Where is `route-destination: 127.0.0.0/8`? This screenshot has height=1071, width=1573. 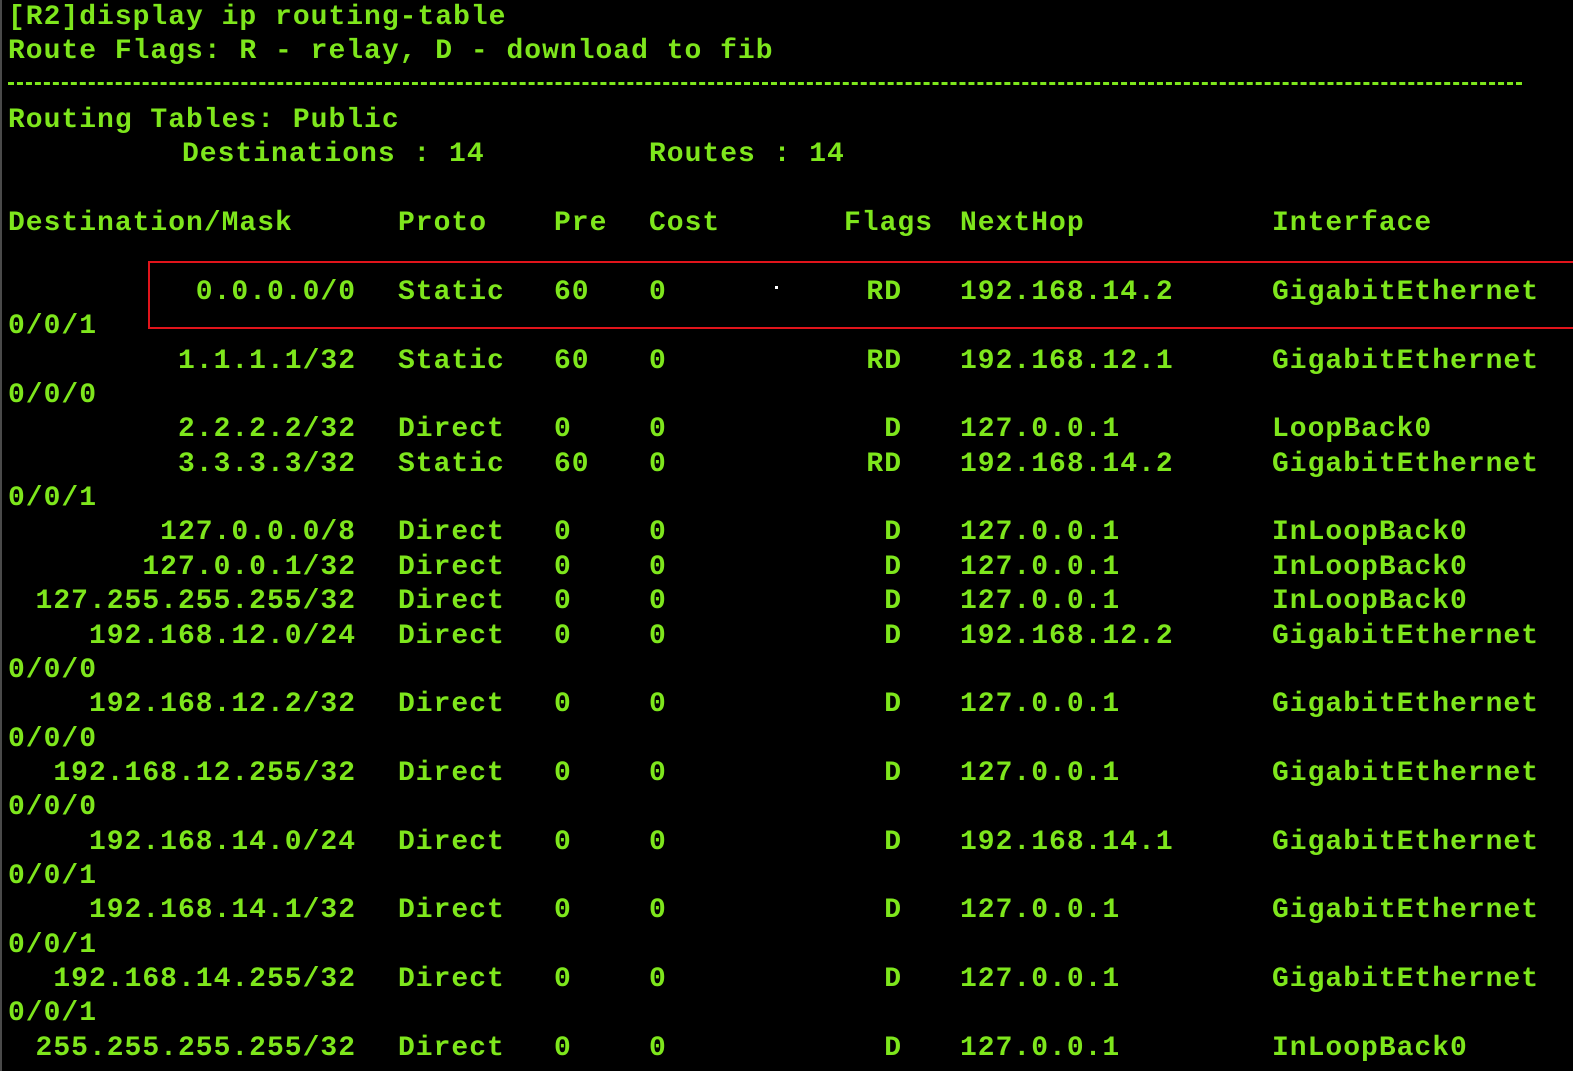 route-destination: 127.0.0.0/8 is located at coordinates (258, 532).